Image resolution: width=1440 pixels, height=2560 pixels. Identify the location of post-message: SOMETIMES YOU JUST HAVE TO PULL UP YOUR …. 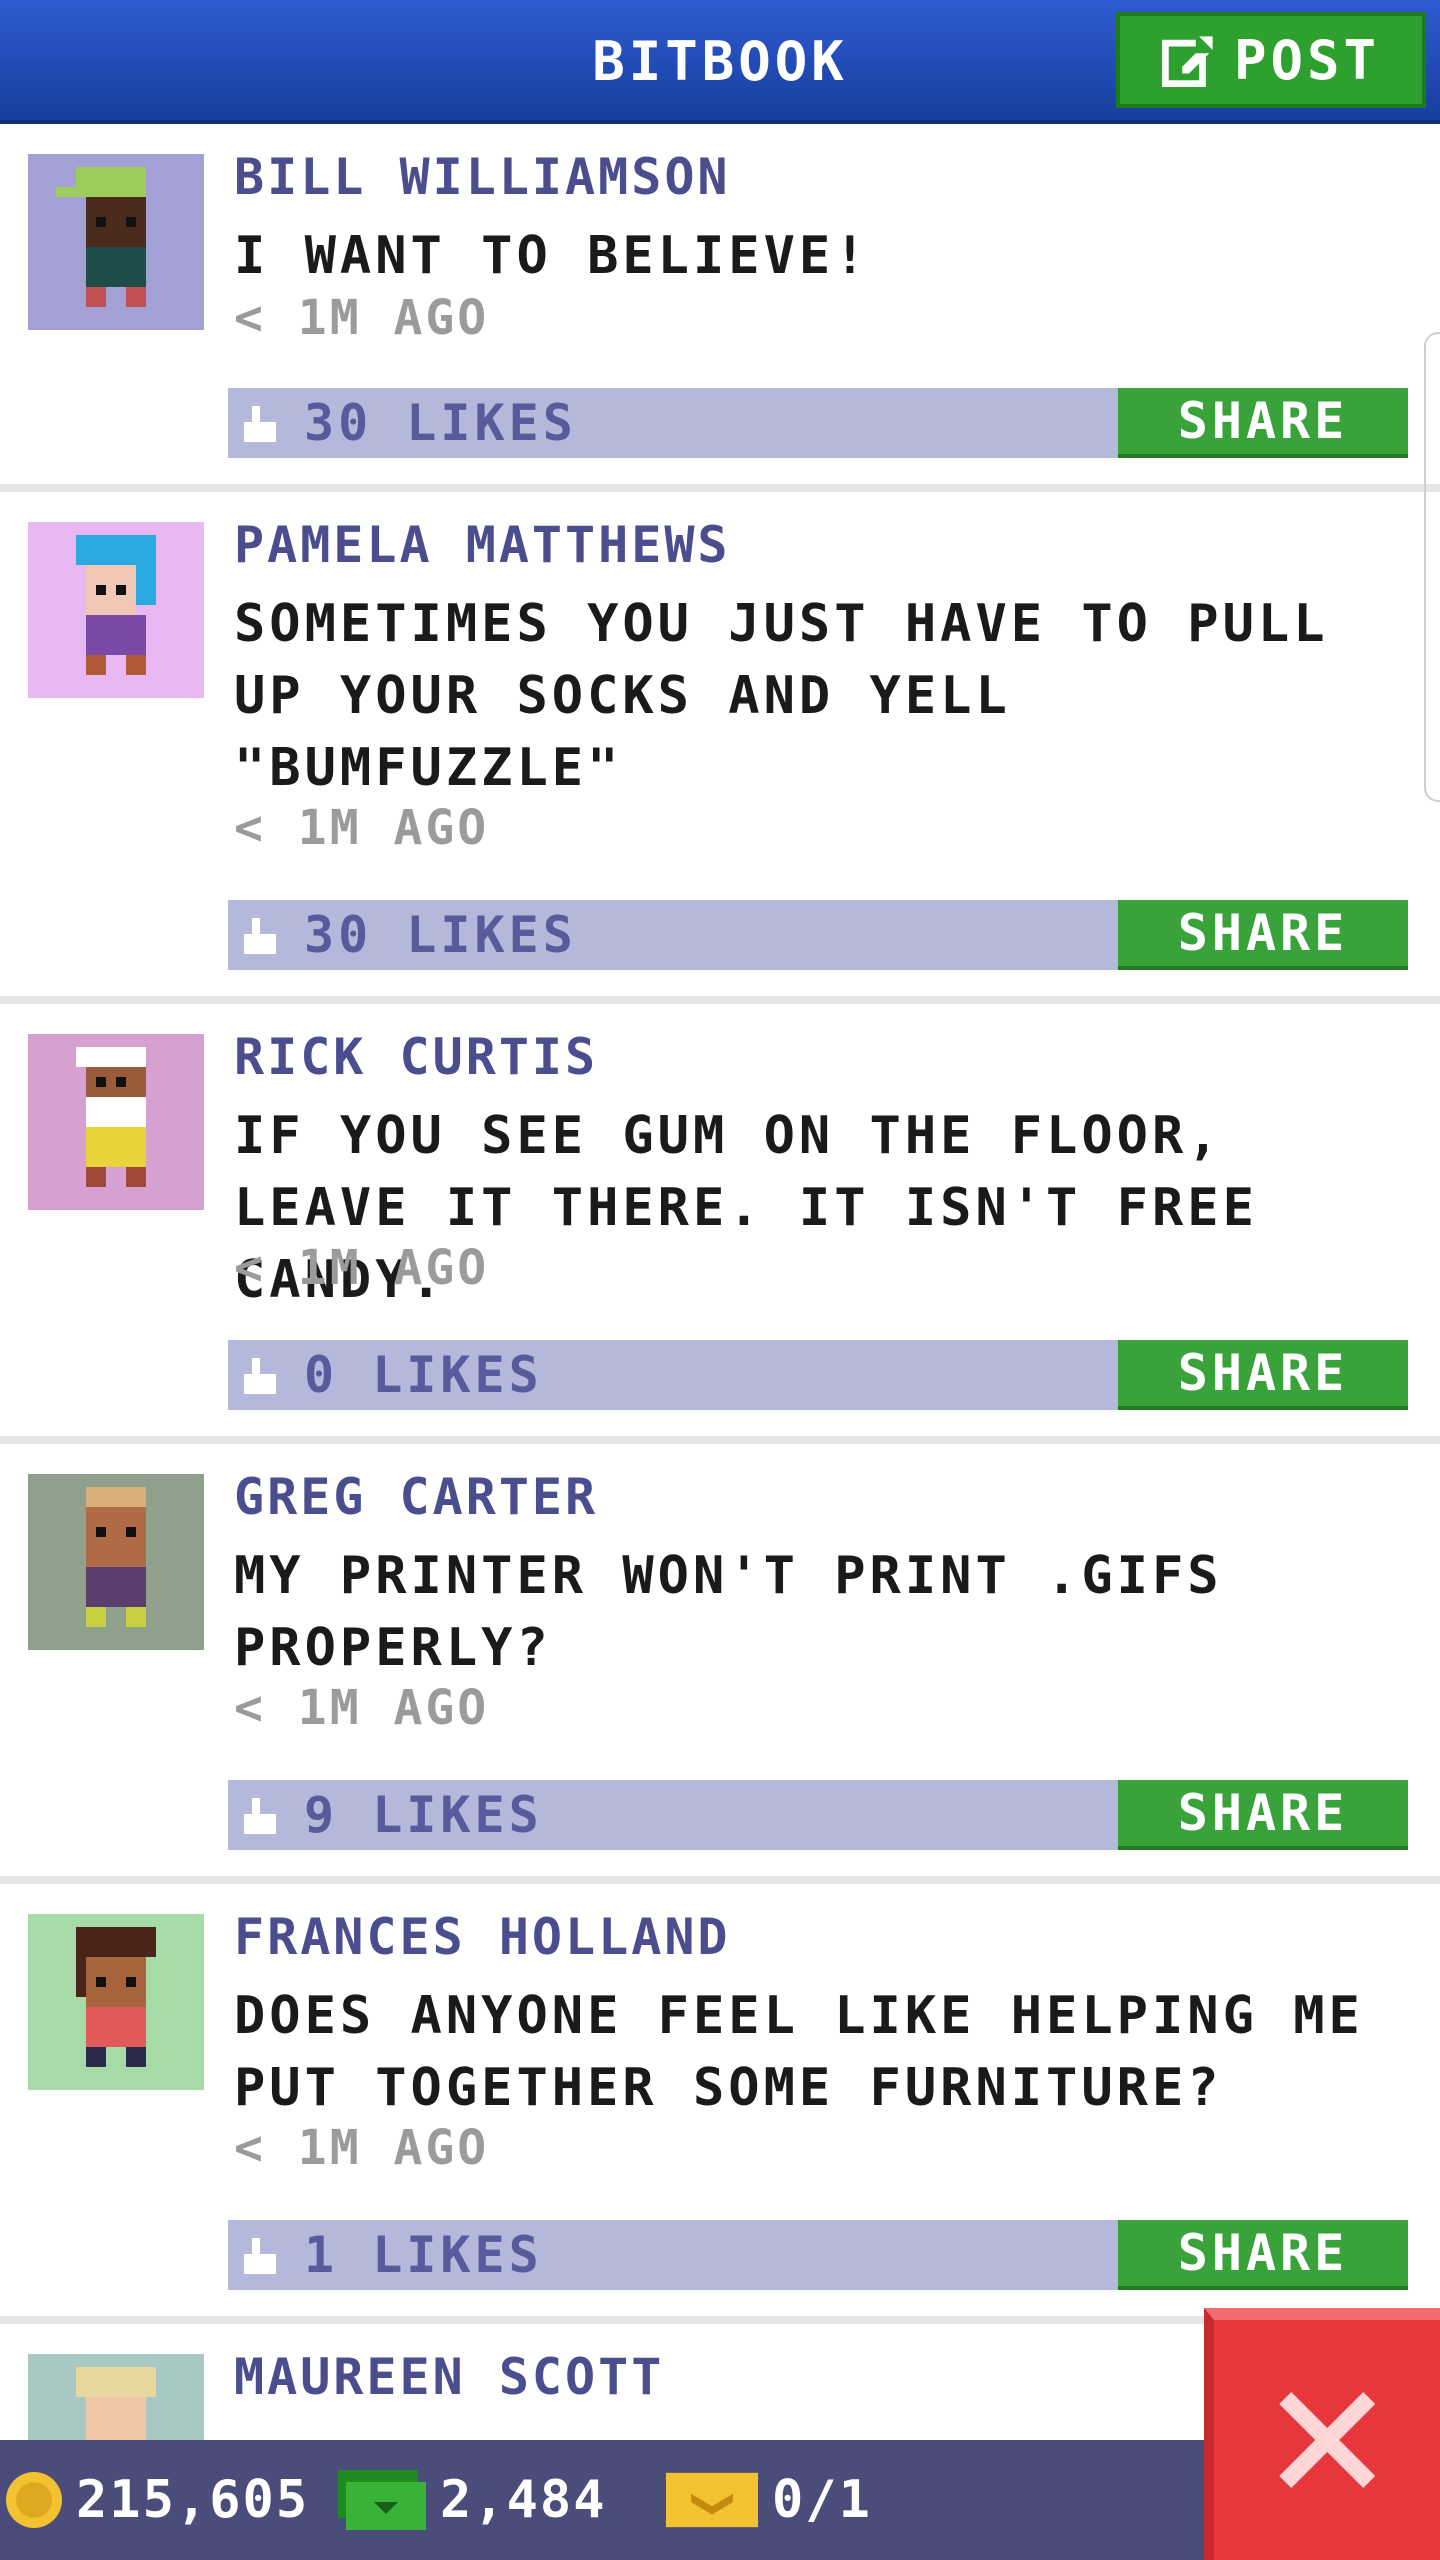
(781, 696).